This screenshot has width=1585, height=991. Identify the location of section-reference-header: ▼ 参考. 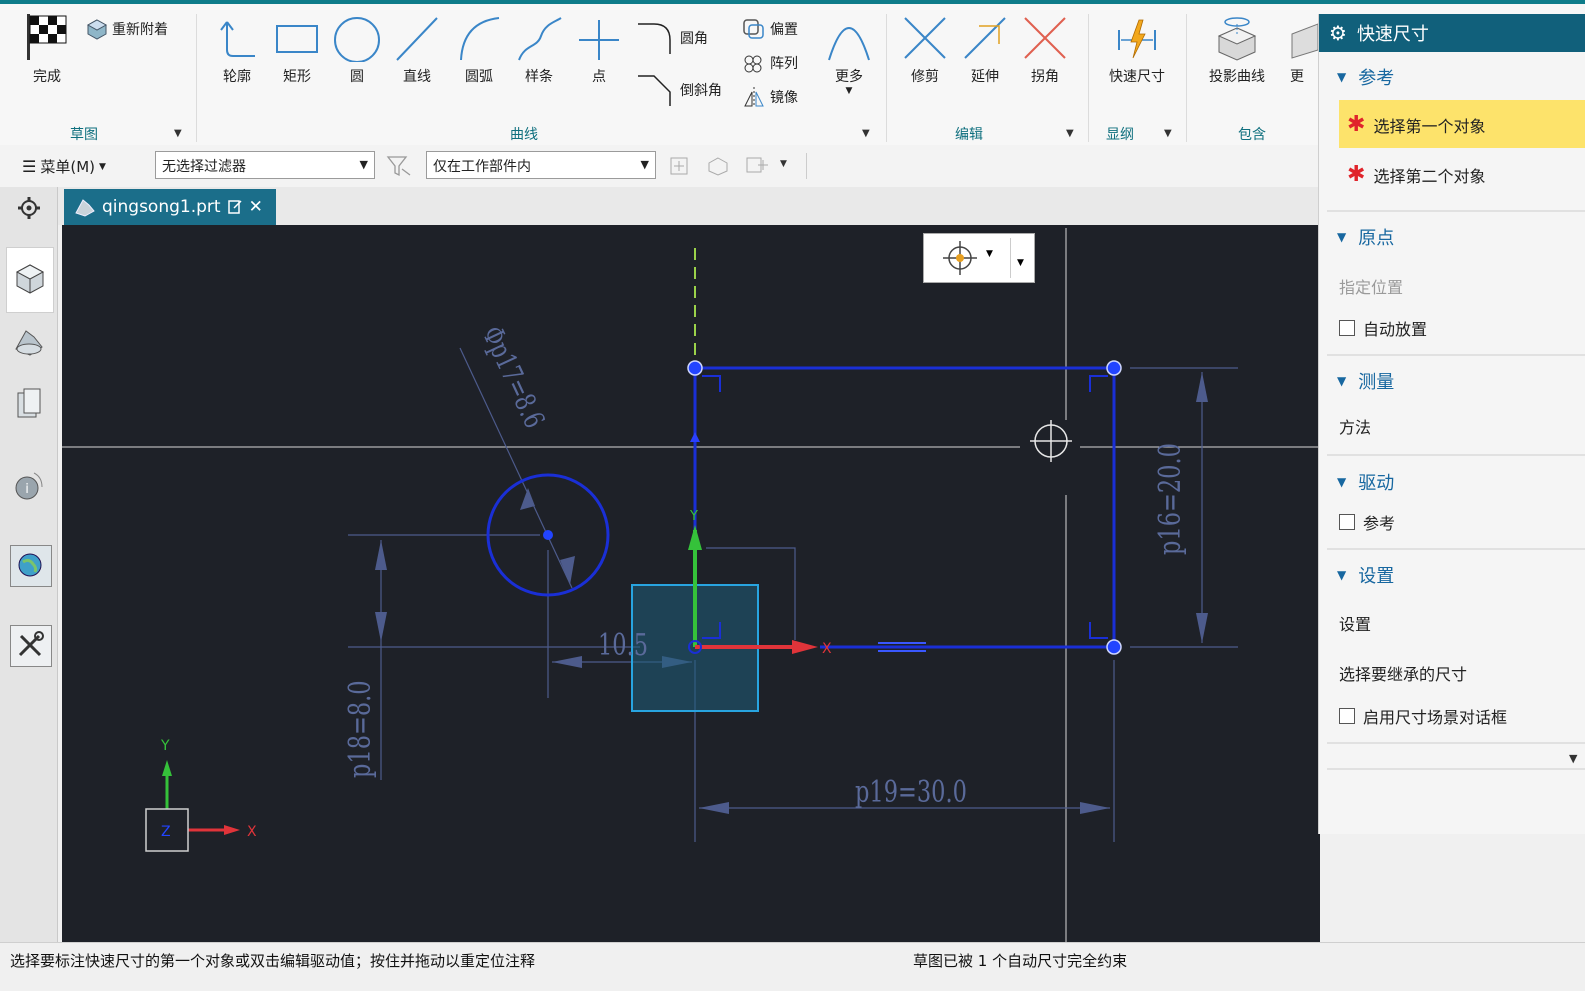
(1365, 77).